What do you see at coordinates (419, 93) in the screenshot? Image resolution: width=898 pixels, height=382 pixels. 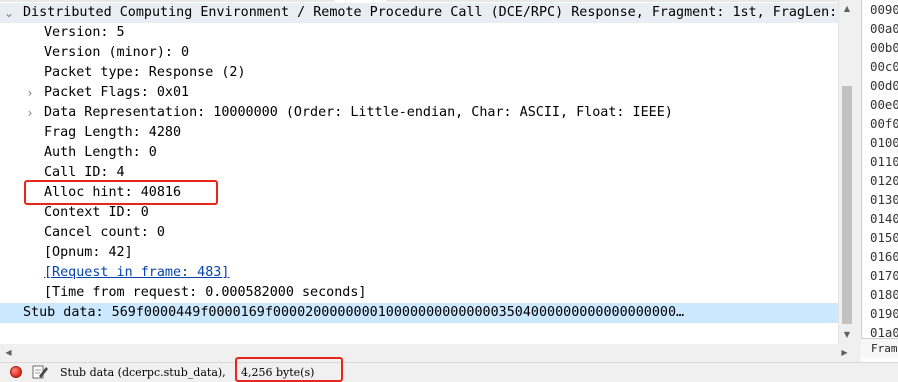 I see `tree-row-packet-flags: › Packet Flags: 0x01` at bounding box center [419, 93].